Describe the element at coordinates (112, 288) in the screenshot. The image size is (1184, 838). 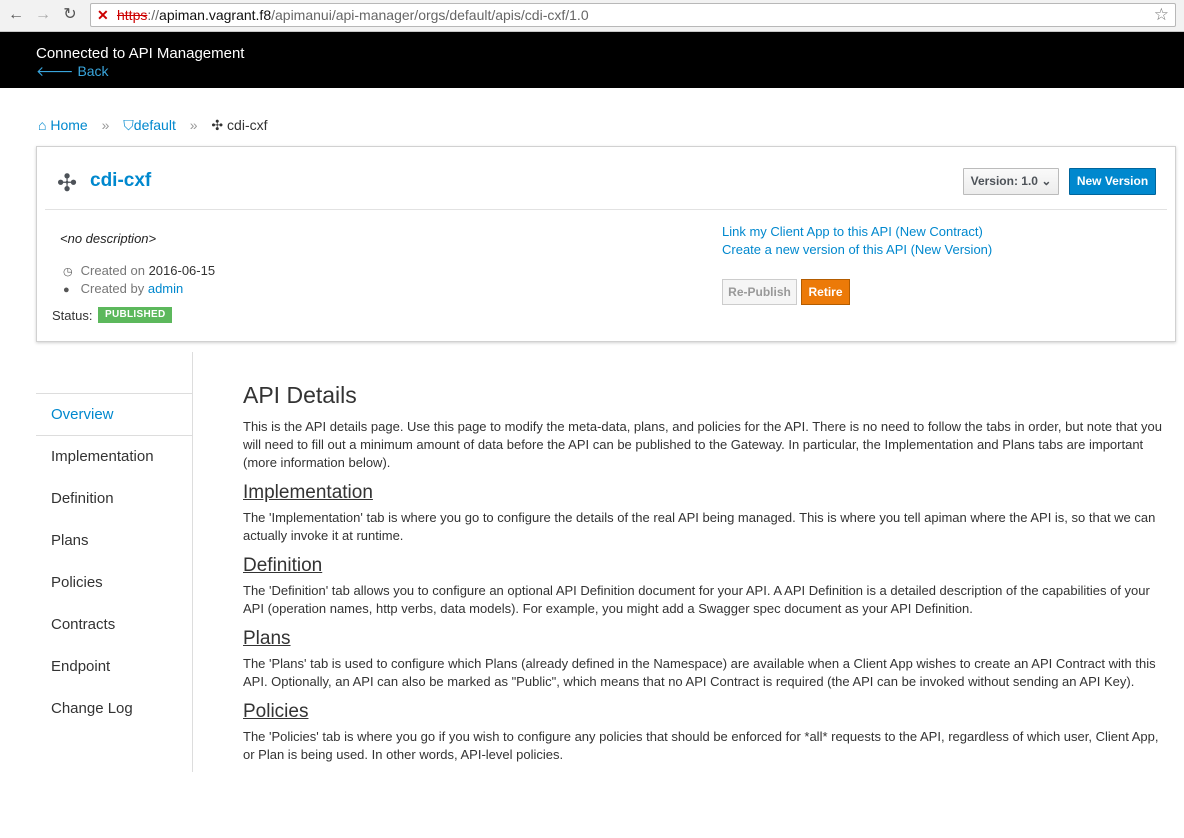
I see `created-by-label: Created by` at that location.